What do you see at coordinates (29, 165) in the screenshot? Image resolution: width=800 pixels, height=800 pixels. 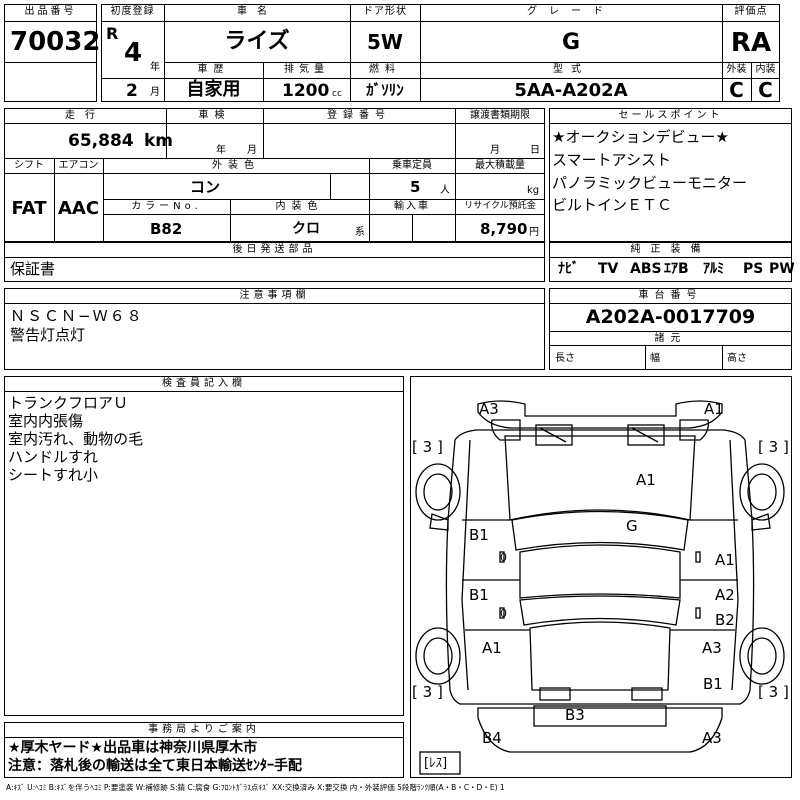 I see `shift-label: シフト` at bounding box center [29, 165].